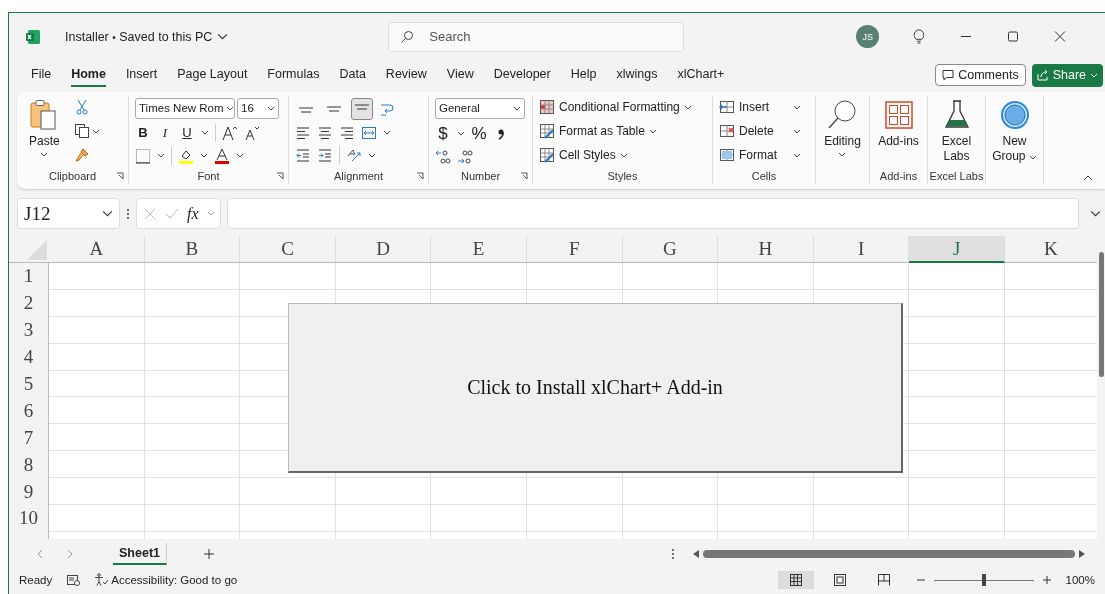 This screenshot has width=1105, height=594. I want to click on labs-button: Excel Labs, so click(956, 131).